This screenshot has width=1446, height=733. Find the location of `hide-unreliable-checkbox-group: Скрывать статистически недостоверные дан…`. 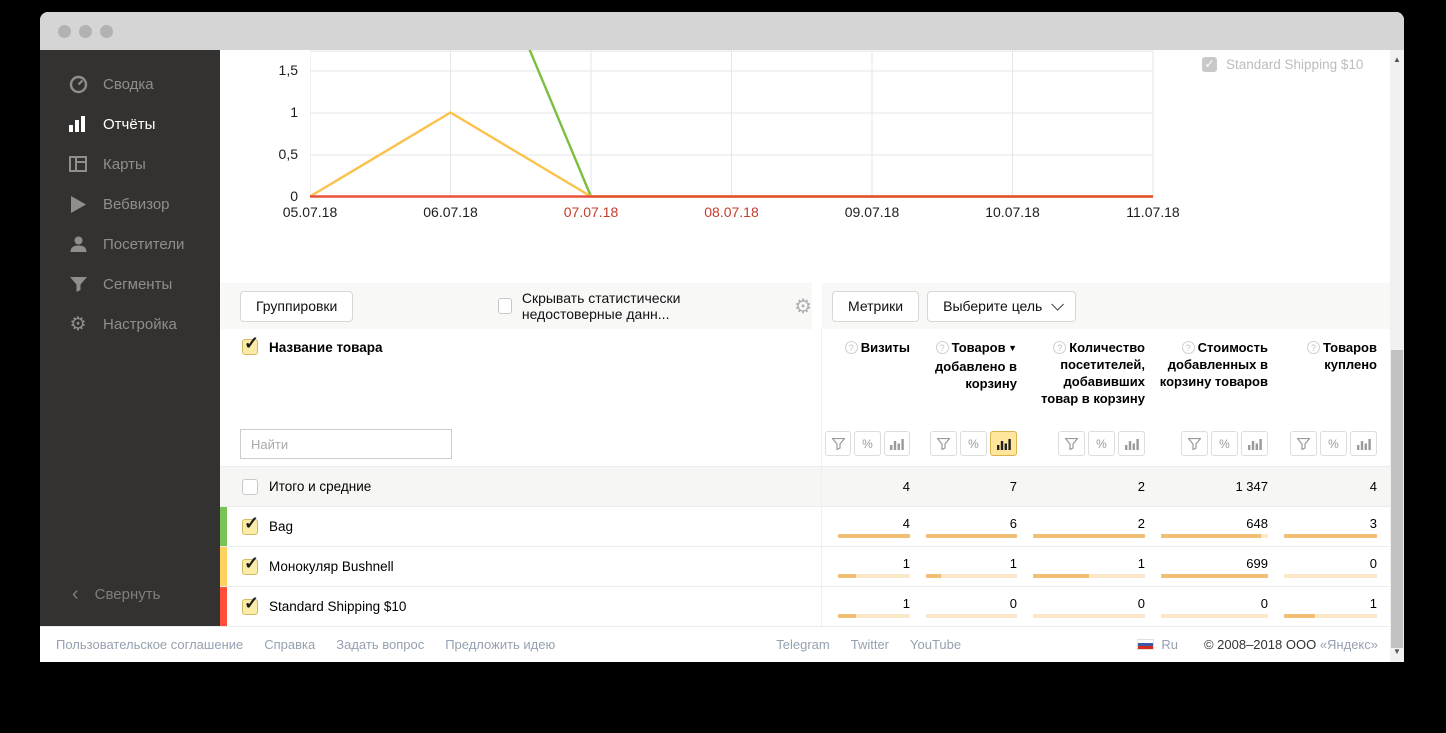

hide-unreliable-checkbox-group: Скрывать статистически недостоверные дан… is located at coordinates (637, 306).